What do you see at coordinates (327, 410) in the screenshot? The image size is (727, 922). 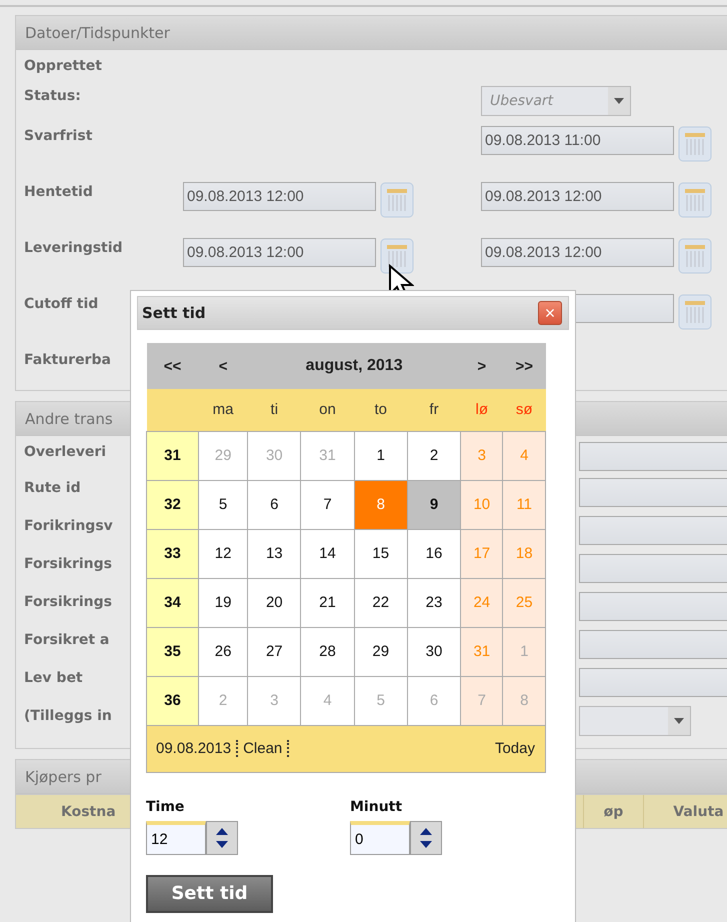 I see `weekday-header: on` at bounding box center [327, 410].